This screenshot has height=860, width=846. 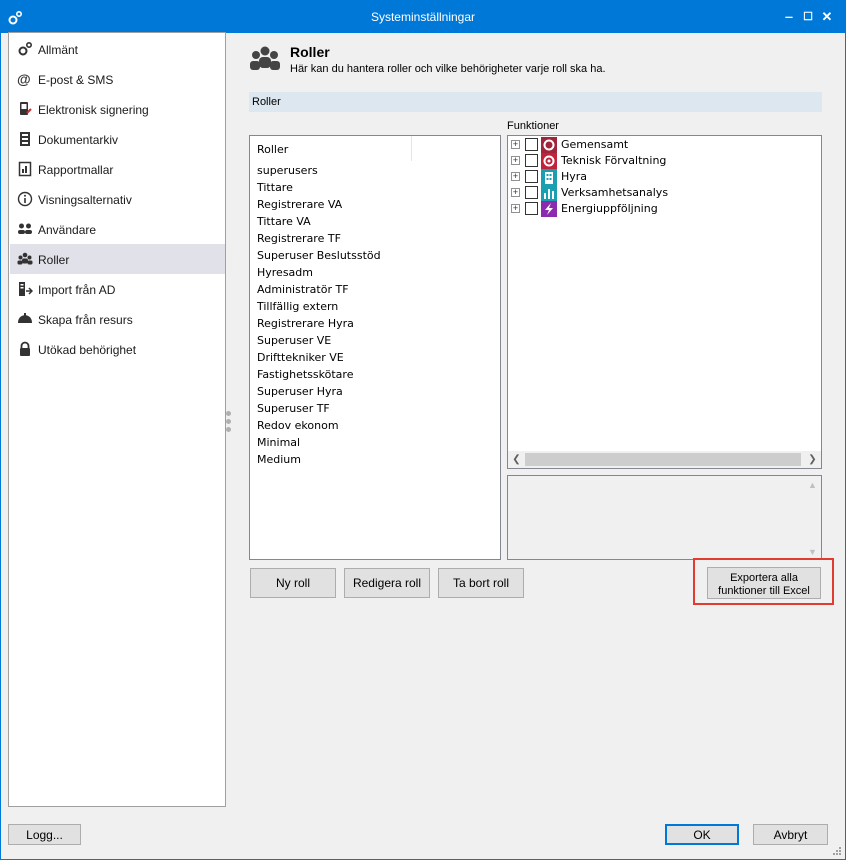 I want to click on role-list-item: superusers, so click(x=287, y=170).